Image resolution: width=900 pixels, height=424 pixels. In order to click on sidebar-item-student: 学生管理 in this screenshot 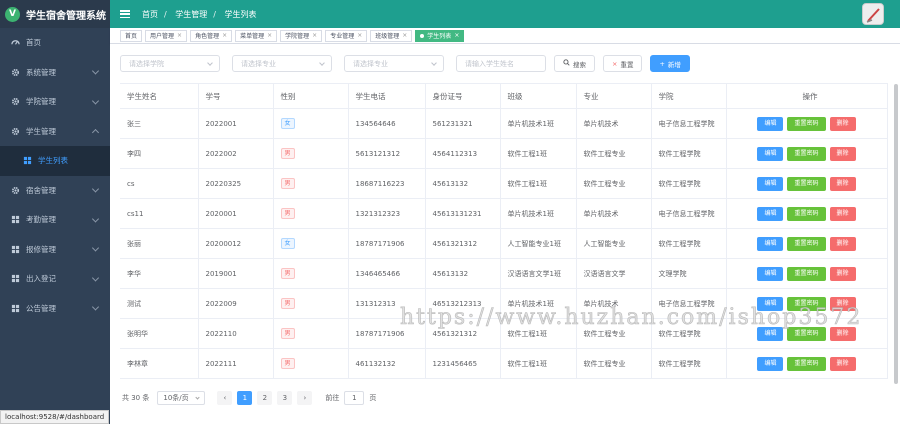, I will do `click(55, 132)`.